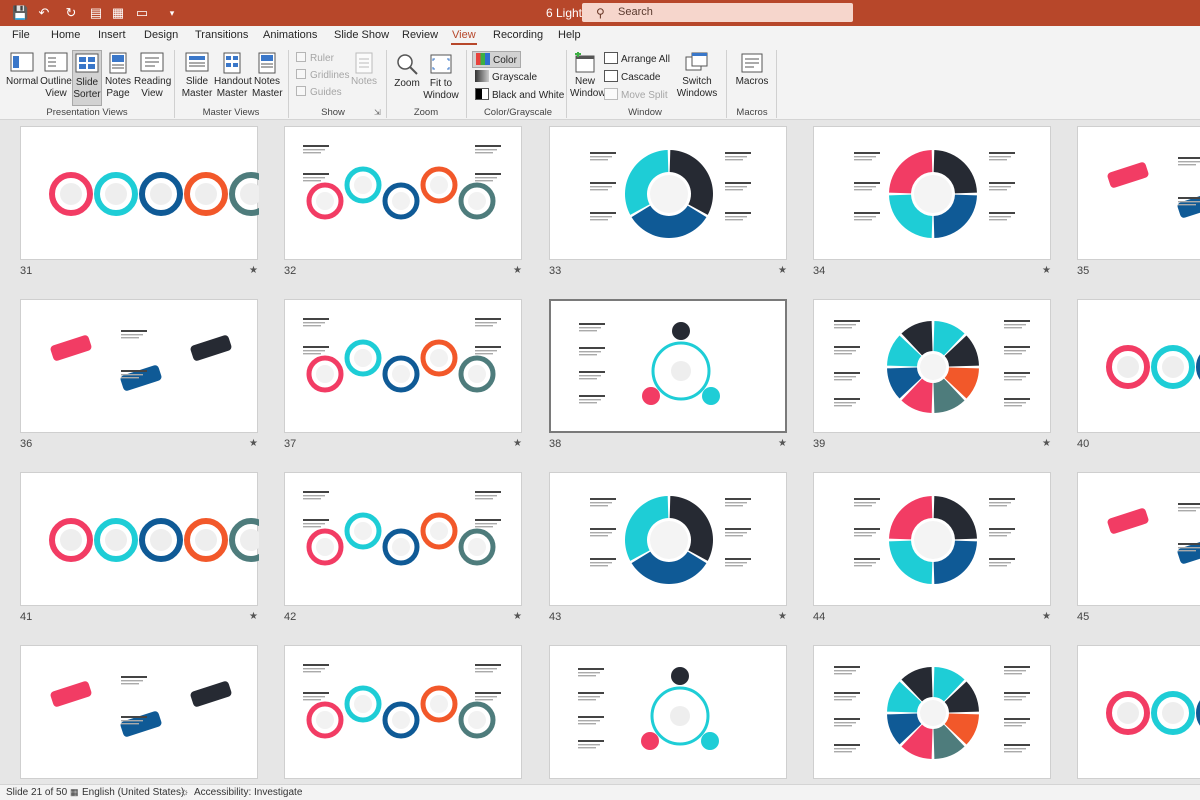  Describe the element at coordinates (752, 70) in the screenshot. I see `macros-button: Macros` at that location.